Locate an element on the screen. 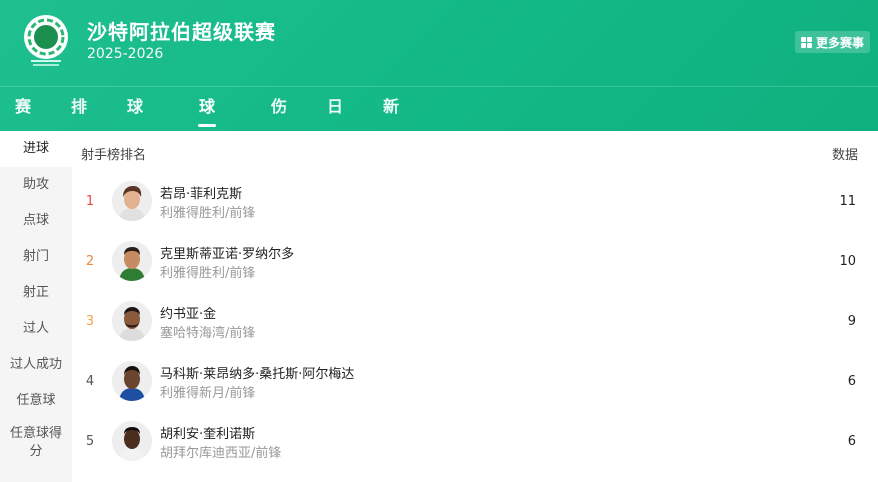 This screenshot has width=878, height=482. tab-daily: 日榜 is located at coordinates (335, 122).